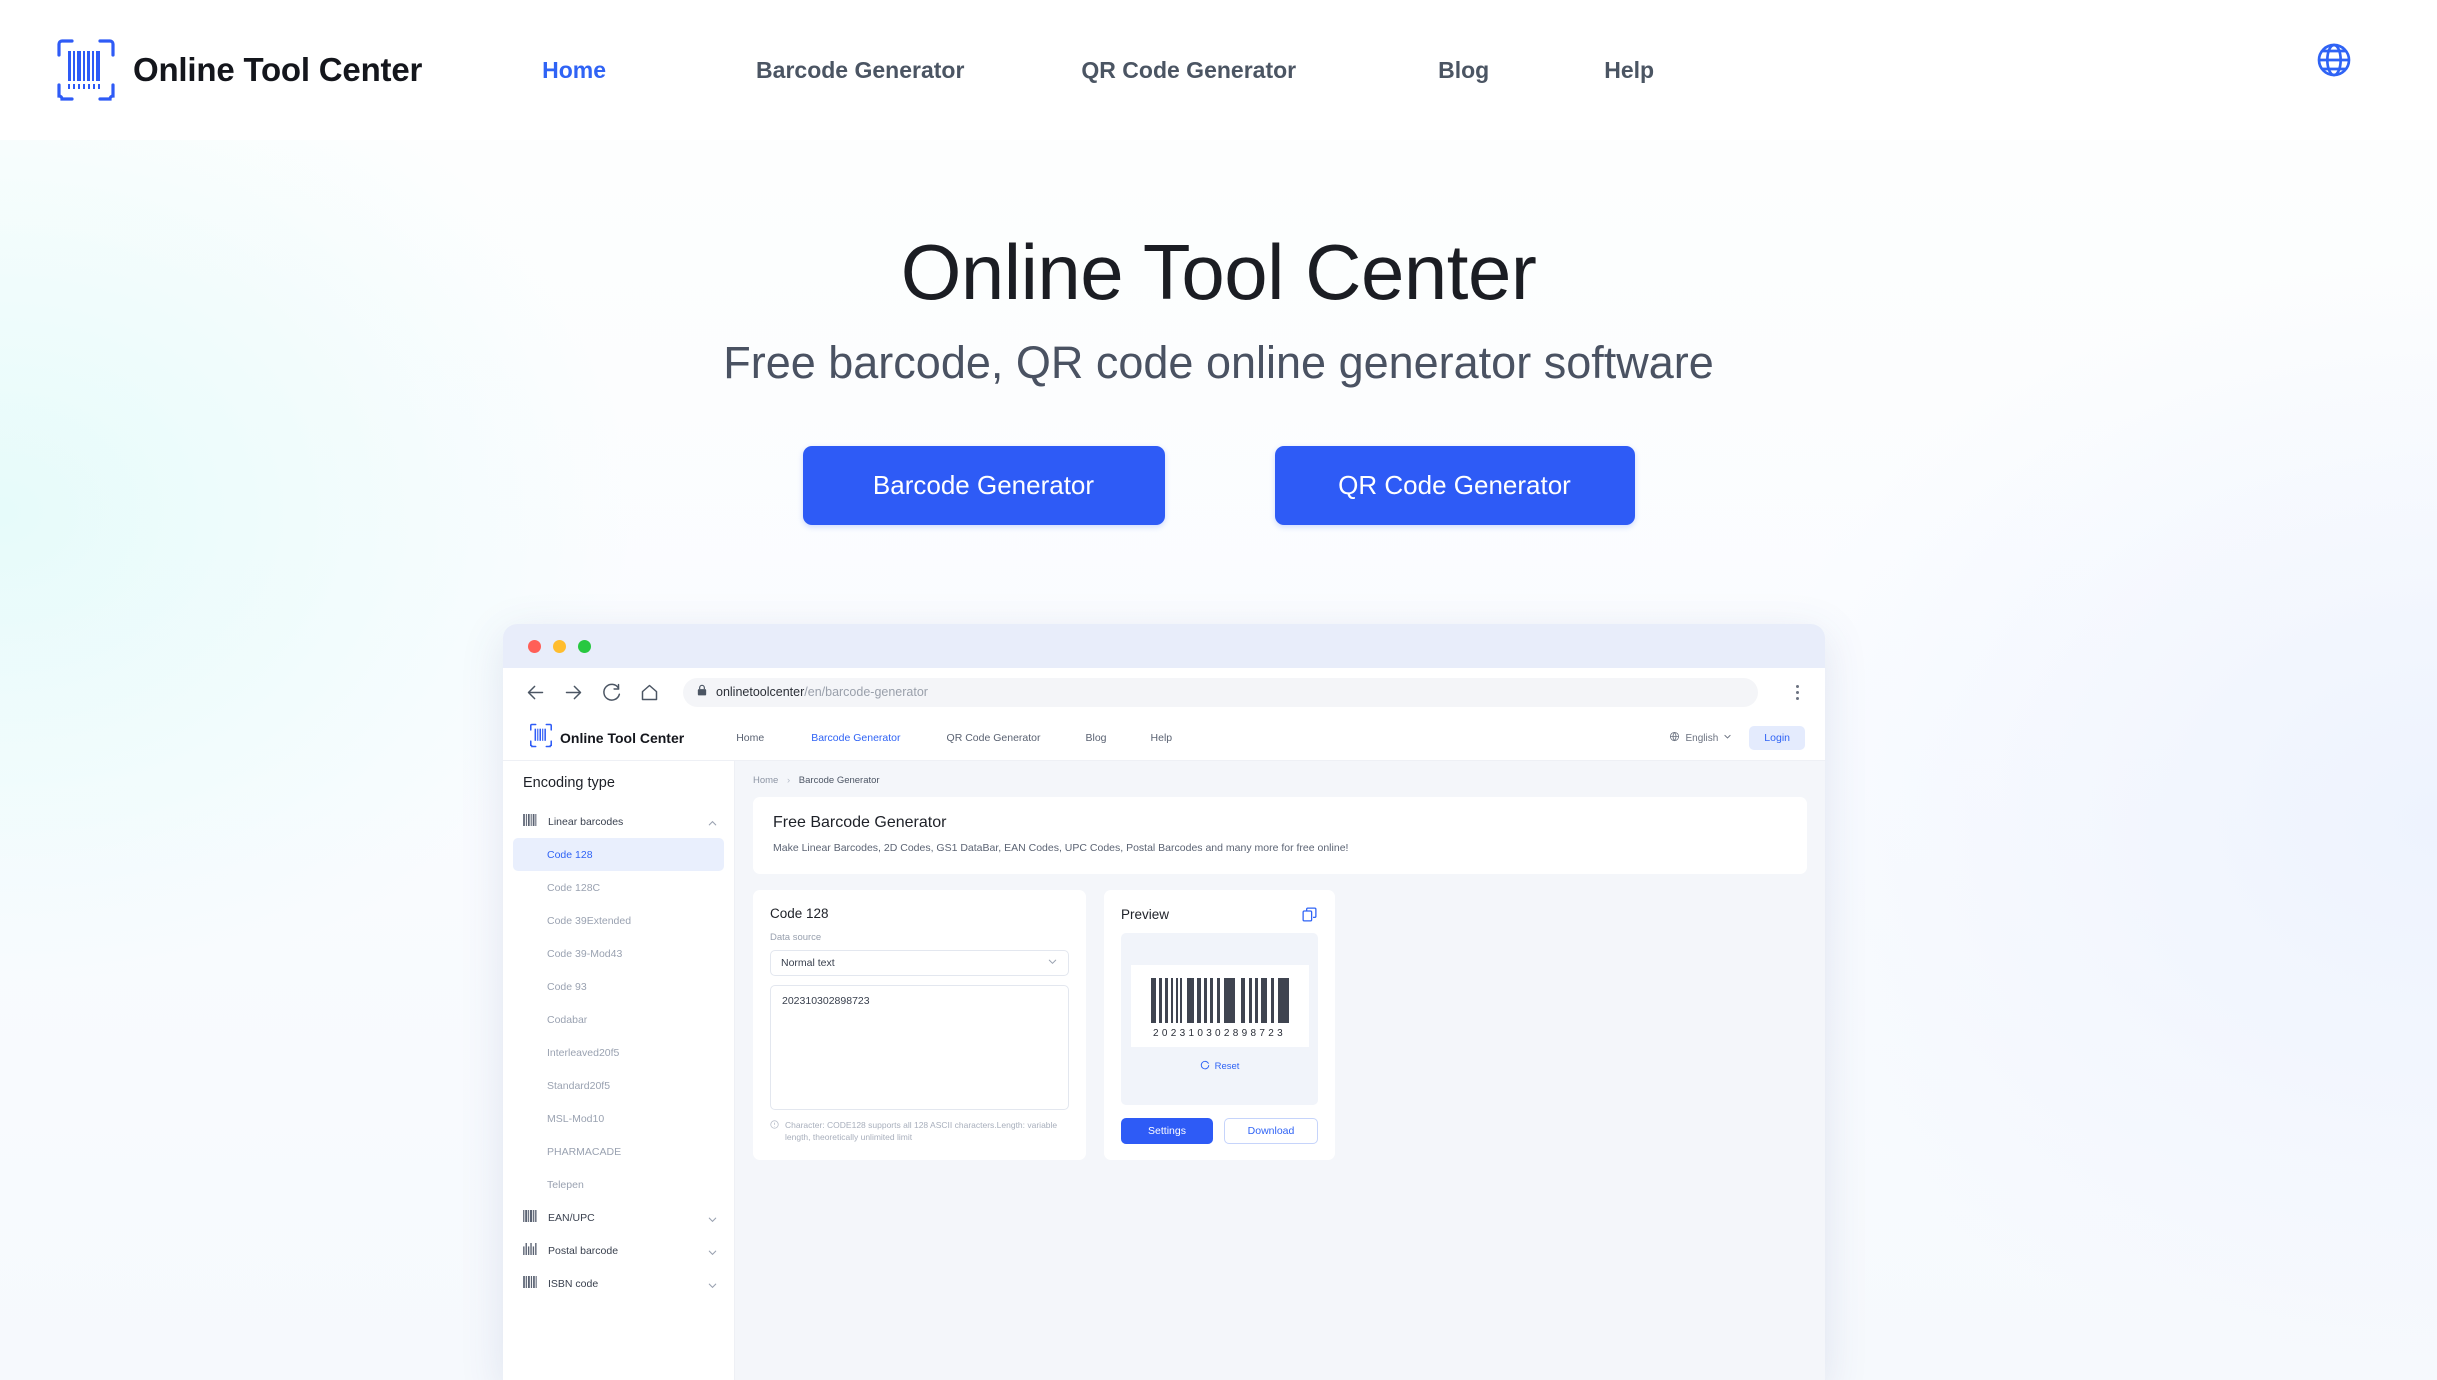 The height and width of the screenshot is (1380, 2437). Describe the element at coordinates (855, 738) in the screenshot. I see `mock-nav-barcode-generator: Barcode Generator` at that location.